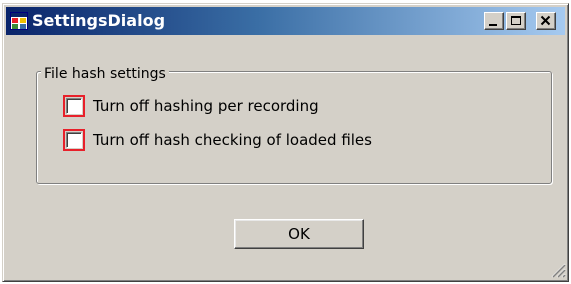 This screenshot has width=571, height=284. What do you see at coordinates (557, 269) in the screenshot?
I see `resize-grip-icon` at bounding box center [557, 269].